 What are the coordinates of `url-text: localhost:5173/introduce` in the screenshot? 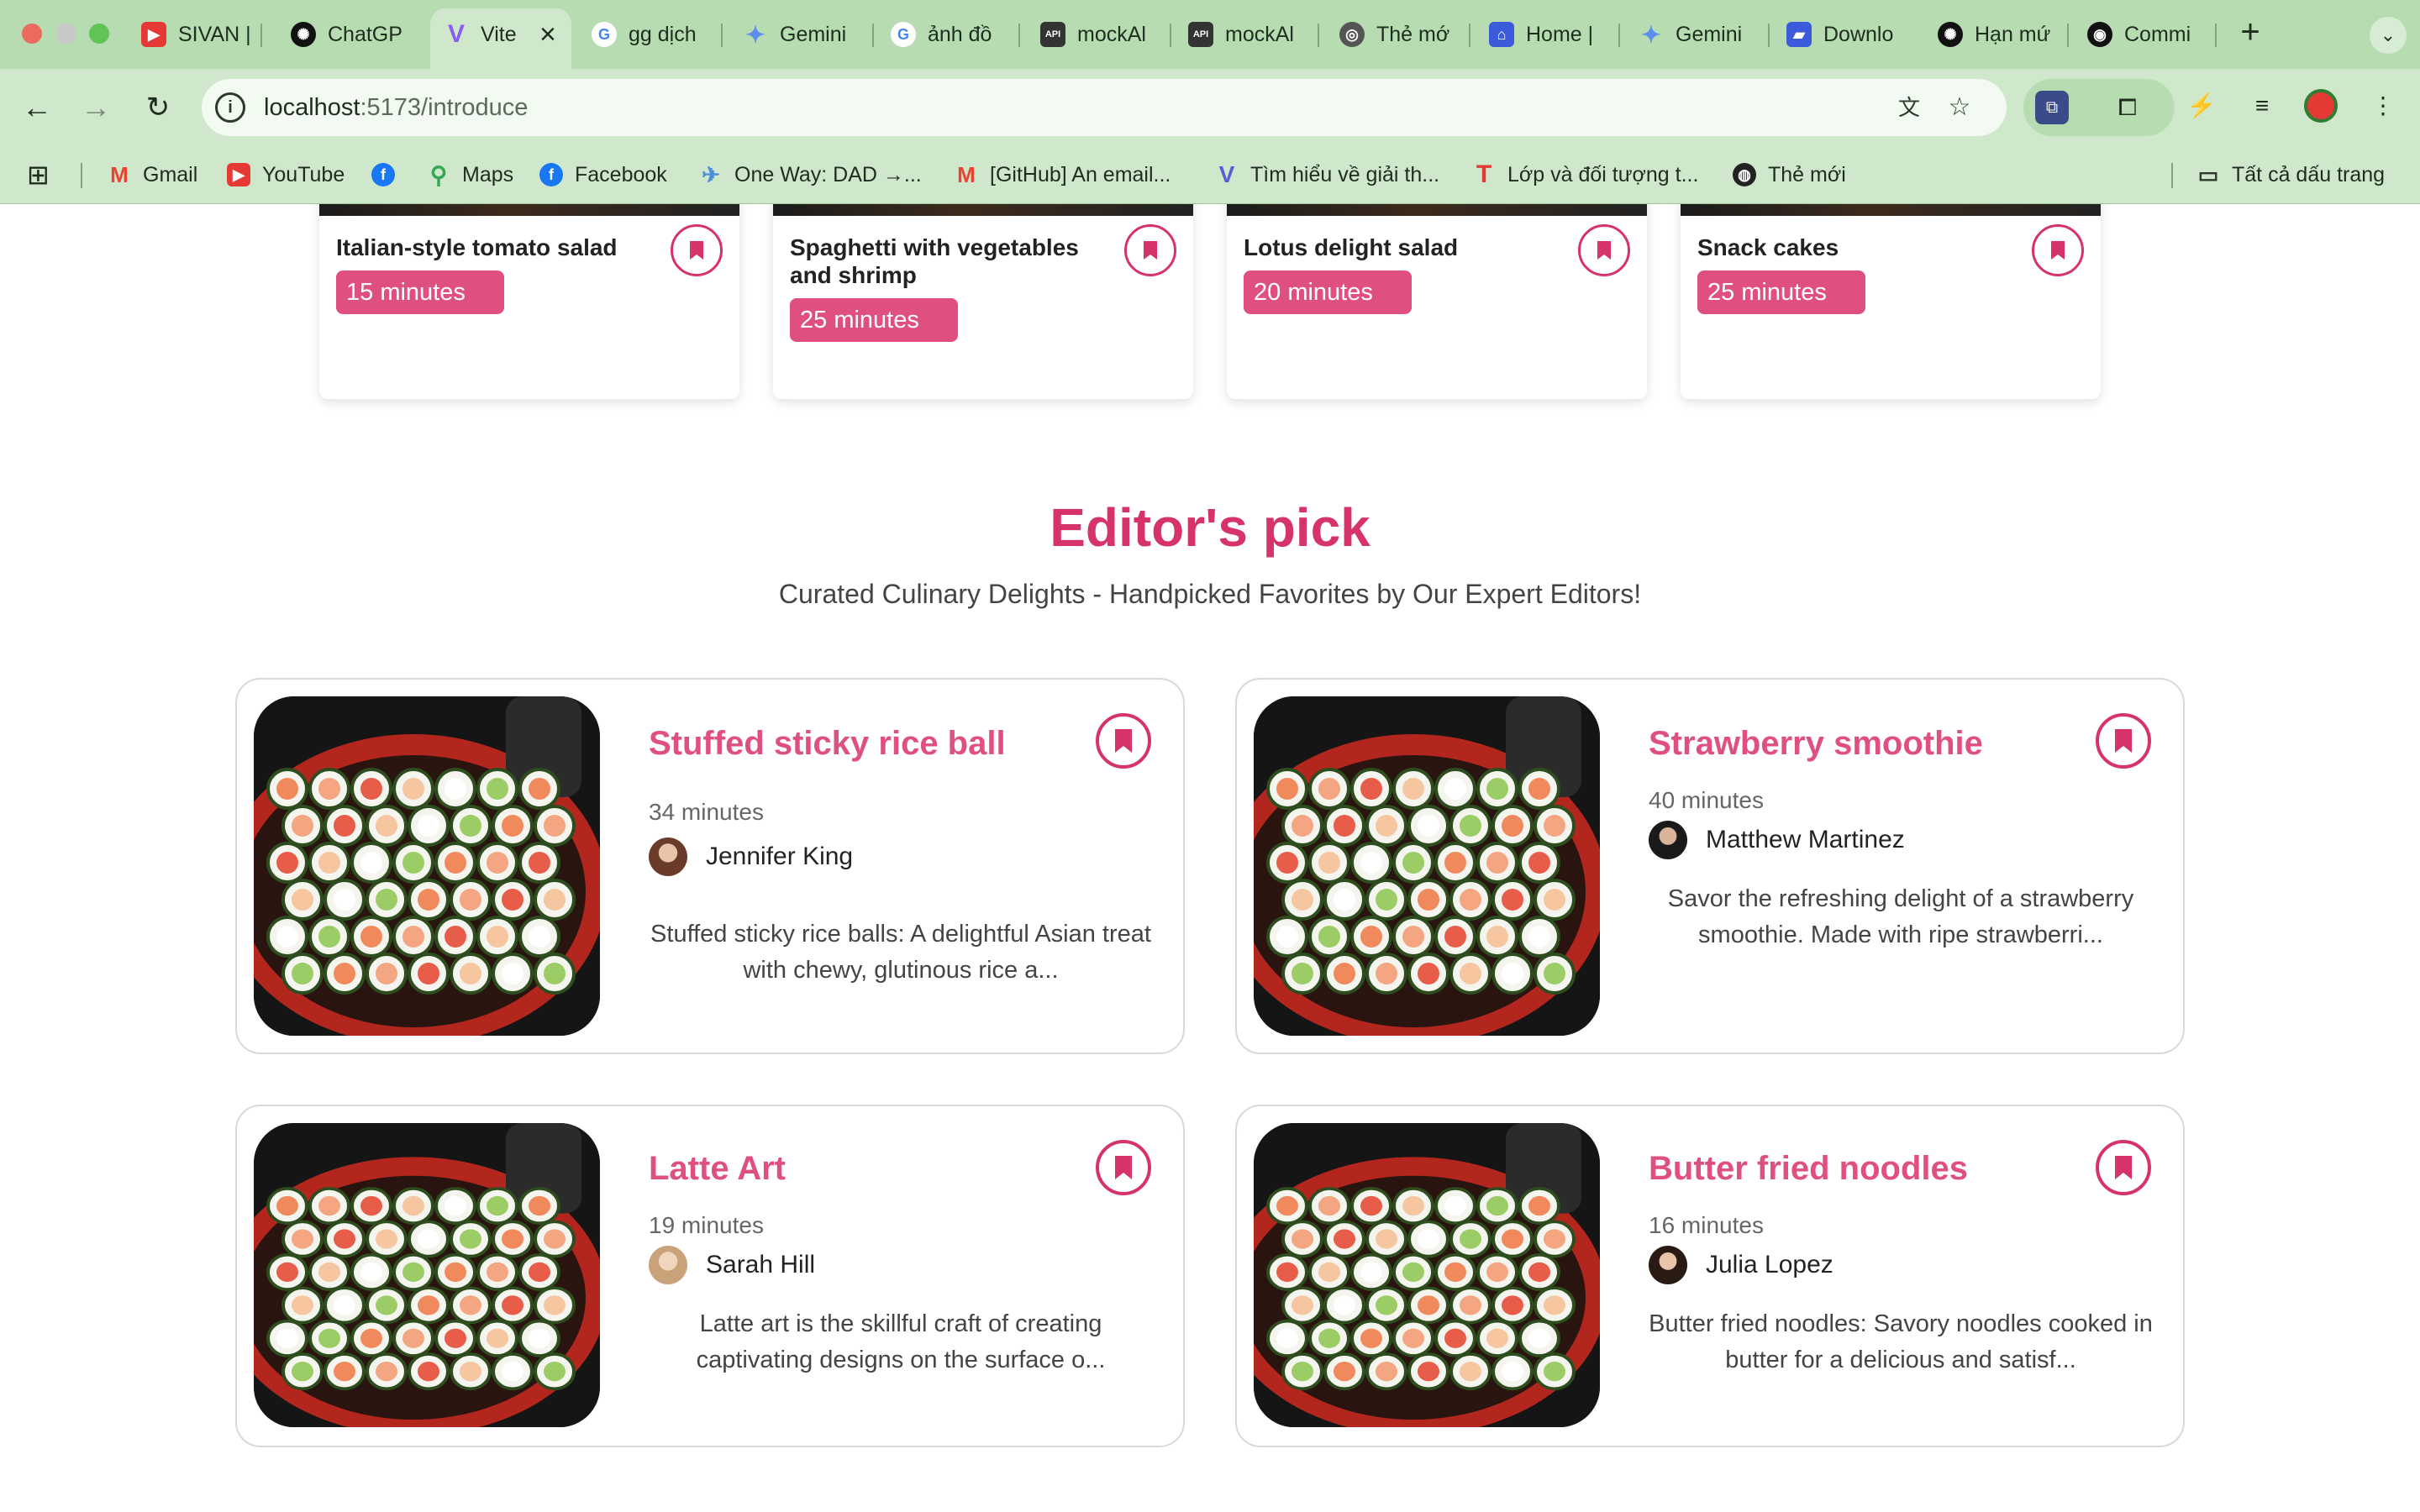 It's located at (396, 108).